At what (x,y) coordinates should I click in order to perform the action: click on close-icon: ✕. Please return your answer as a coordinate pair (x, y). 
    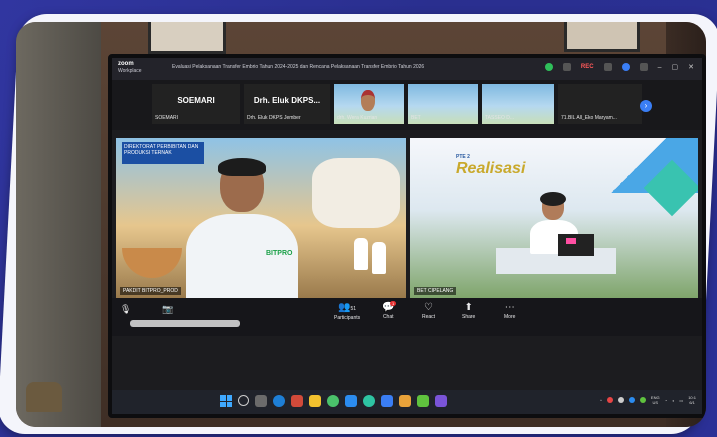
    Looking at the image, I should click on (691, 67).